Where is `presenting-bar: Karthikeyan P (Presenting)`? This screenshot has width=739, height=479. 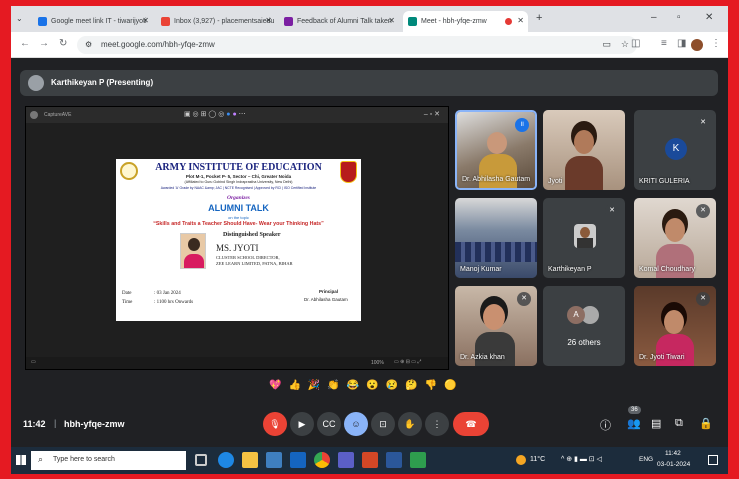
presenting-bar: Karthikeyan P (Presenting) is located at coordinates (369, 83).